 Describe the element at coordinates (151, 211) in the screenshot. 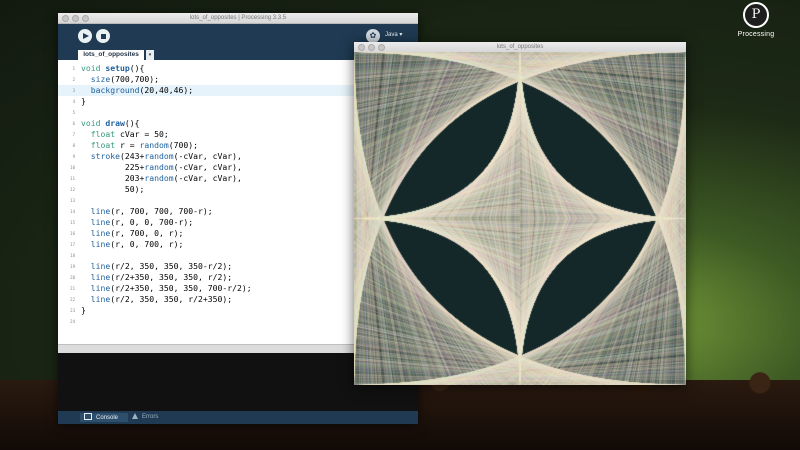

I see `code-text: line(r, 700, 700, 700-r);` at that location.